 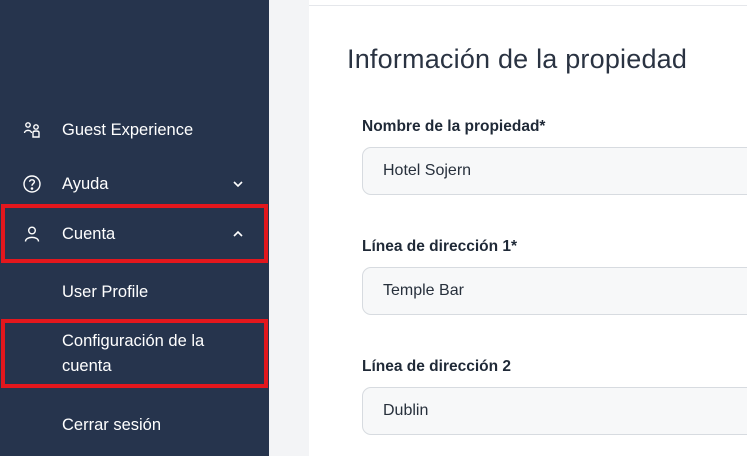 I want to click on sidebar-item-cuenta: Cuenta, so click(x=134, y=234).